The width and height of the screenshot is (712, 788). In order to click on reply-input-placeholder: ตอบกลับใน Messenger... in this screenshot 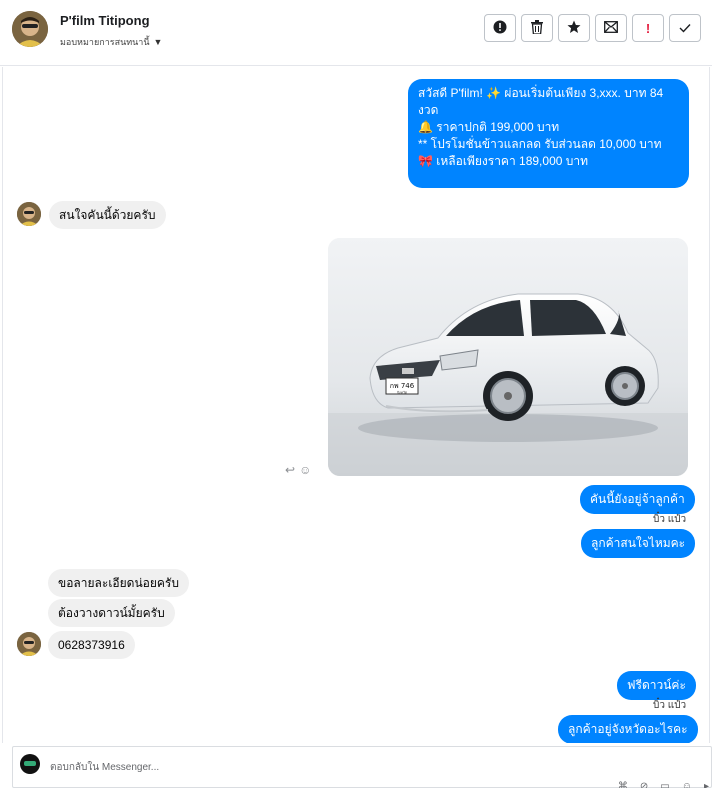, I will do `click(104, 767)`.